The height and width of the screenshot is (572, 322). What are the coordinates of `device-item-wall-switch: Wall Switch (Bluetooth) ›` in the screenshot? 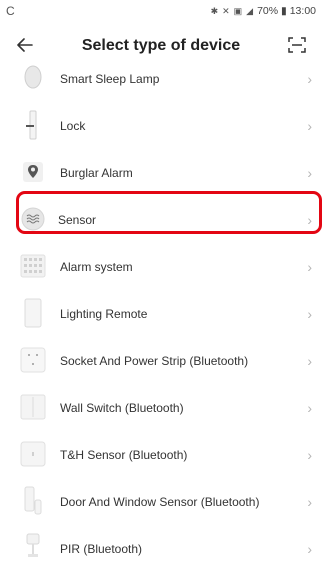 It's located at (161, 407).